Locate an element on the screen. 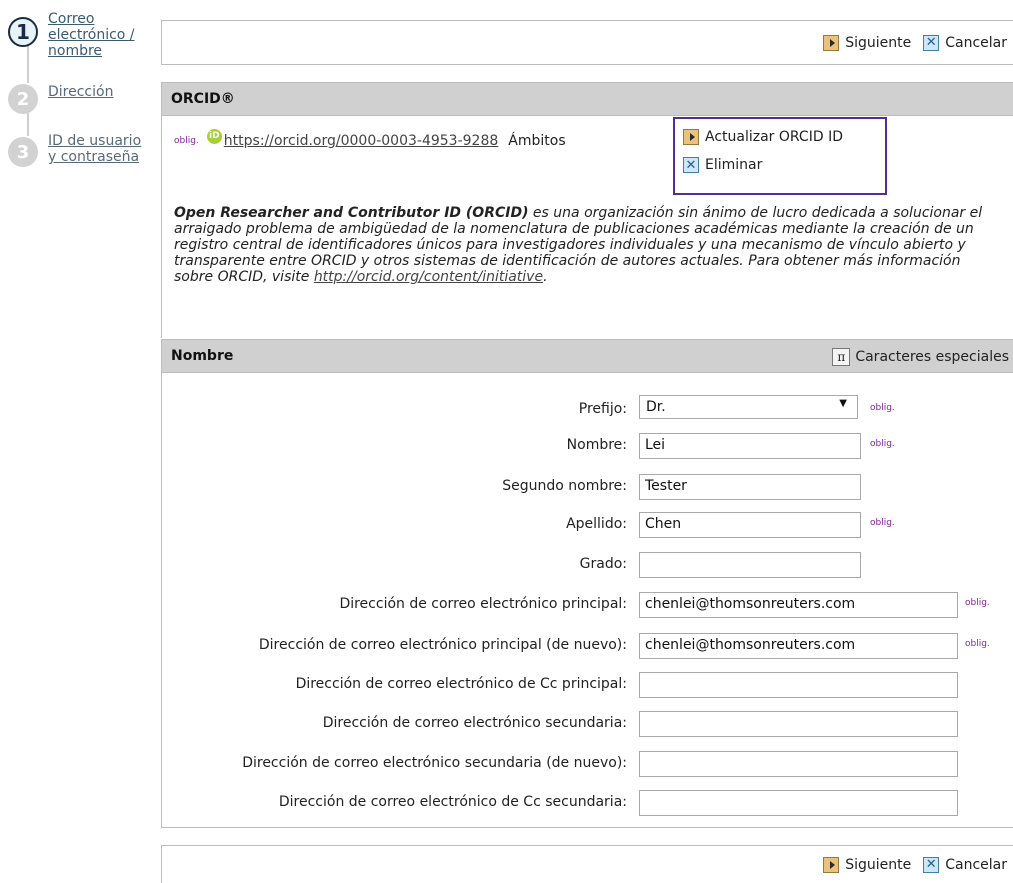 Image resolution: width=1013 pixels, height=883 pixels. middle-name-row: Segundo nombre: Tester is located at coordinates (587, 488).